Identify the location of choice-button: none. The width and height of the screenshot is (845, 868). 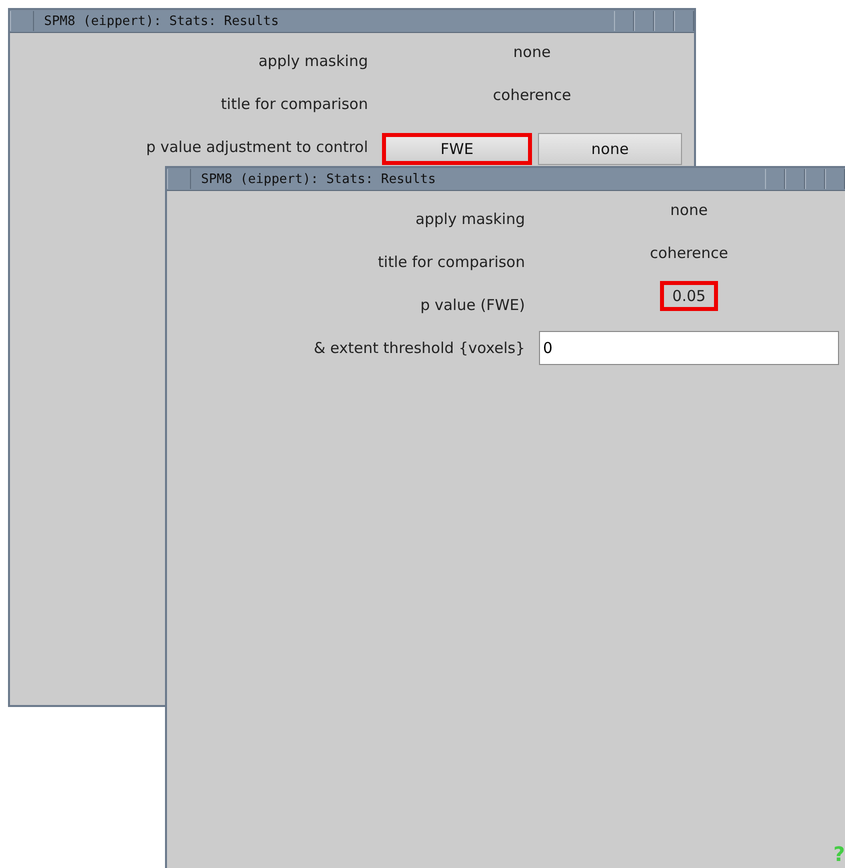
(610, 148).